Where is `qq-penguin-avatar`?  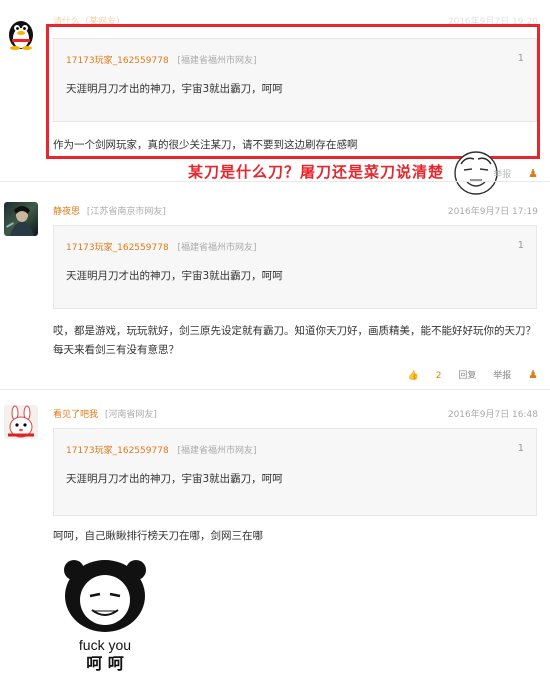
qq-penguin-avatar is located at coordinates (21, 33).